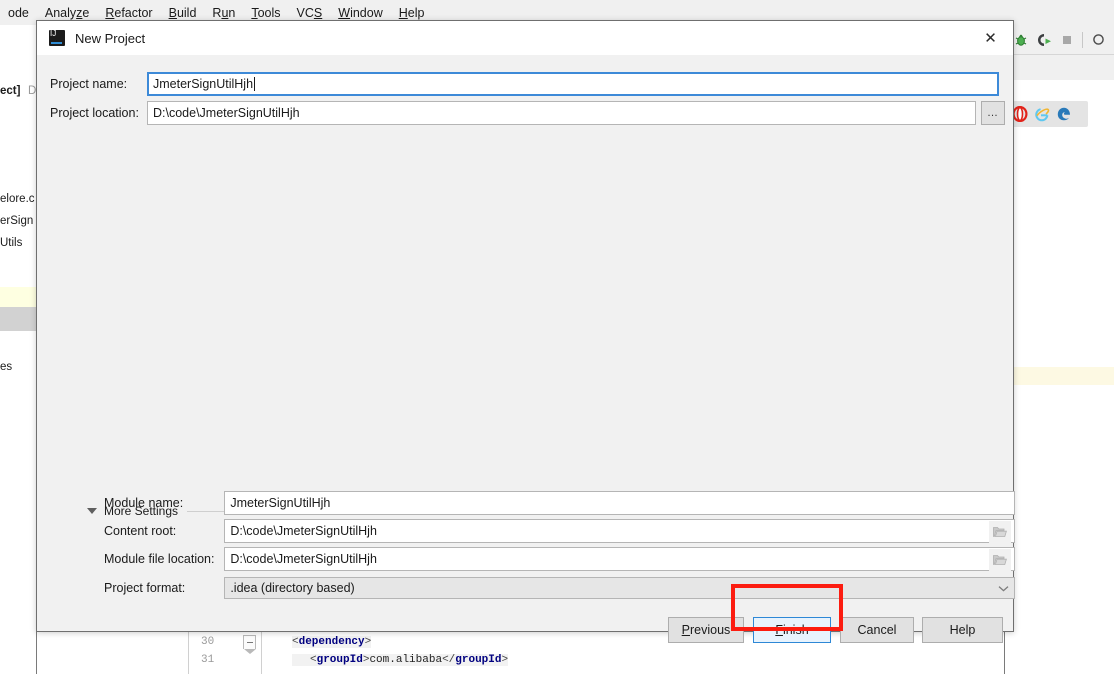 The width and height of the screenshot is (1114, 674). What do you see at coordinates (110, 38) in the screenshot?
I see `dialog-title: New Project` at bounding box center [110, 38].